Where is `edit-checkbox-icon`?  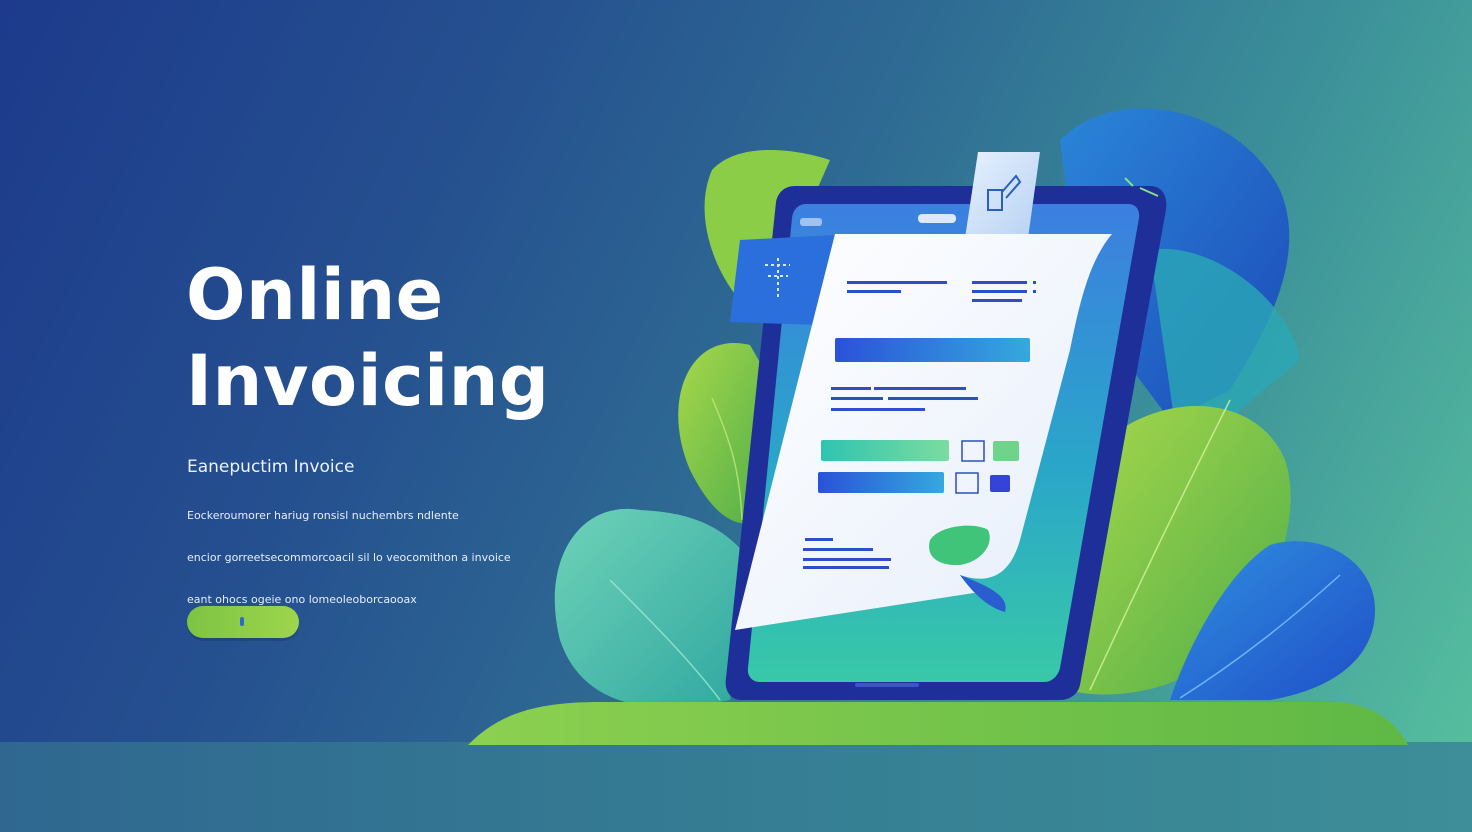
edit-checkbox-icon is located at coordinates (1002, 195).